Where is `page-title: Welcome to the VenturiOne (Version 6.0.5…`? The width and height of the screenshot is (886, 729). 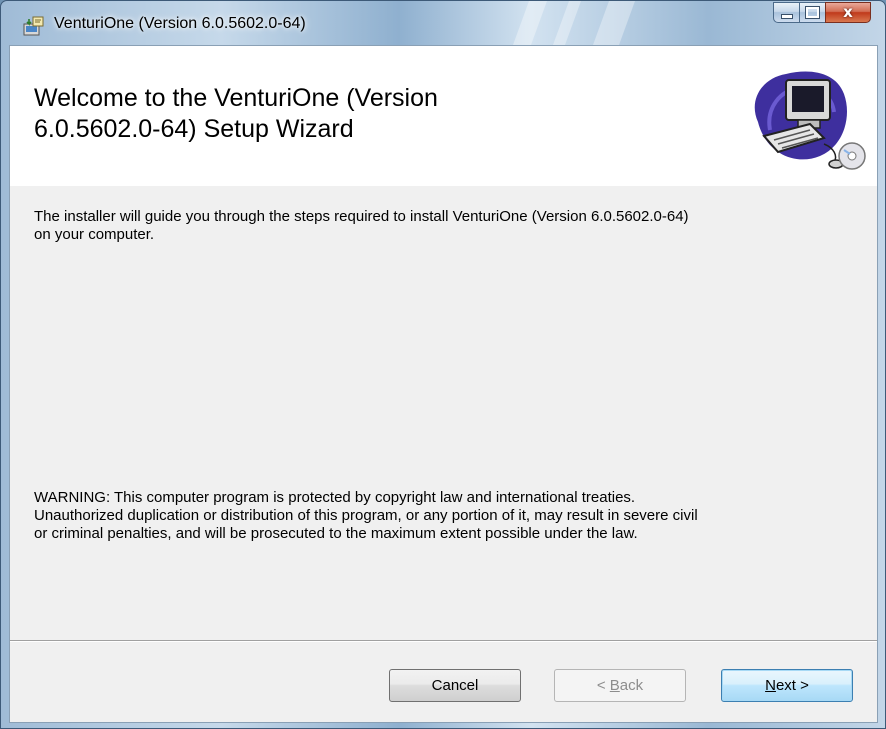
page-title: Welcome to the VenturiOne (Version 6.0.5… is located at coordinates (374, 114).